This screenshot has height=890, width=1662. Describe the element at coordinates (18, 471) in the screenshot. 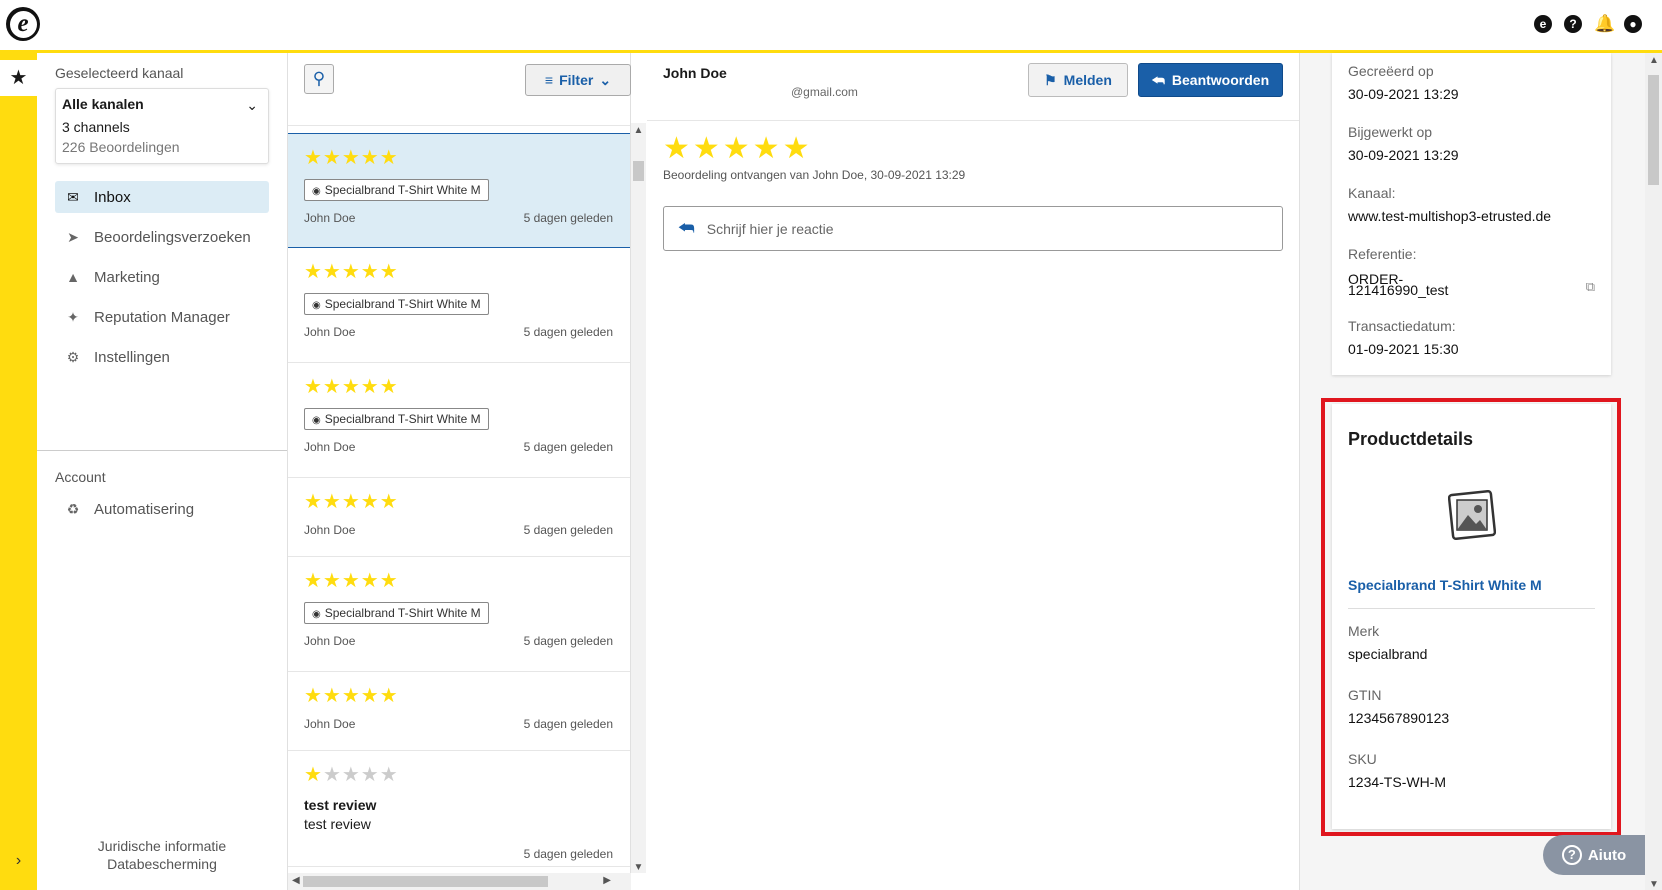

I see `left-rail: ★ ›` at that location.